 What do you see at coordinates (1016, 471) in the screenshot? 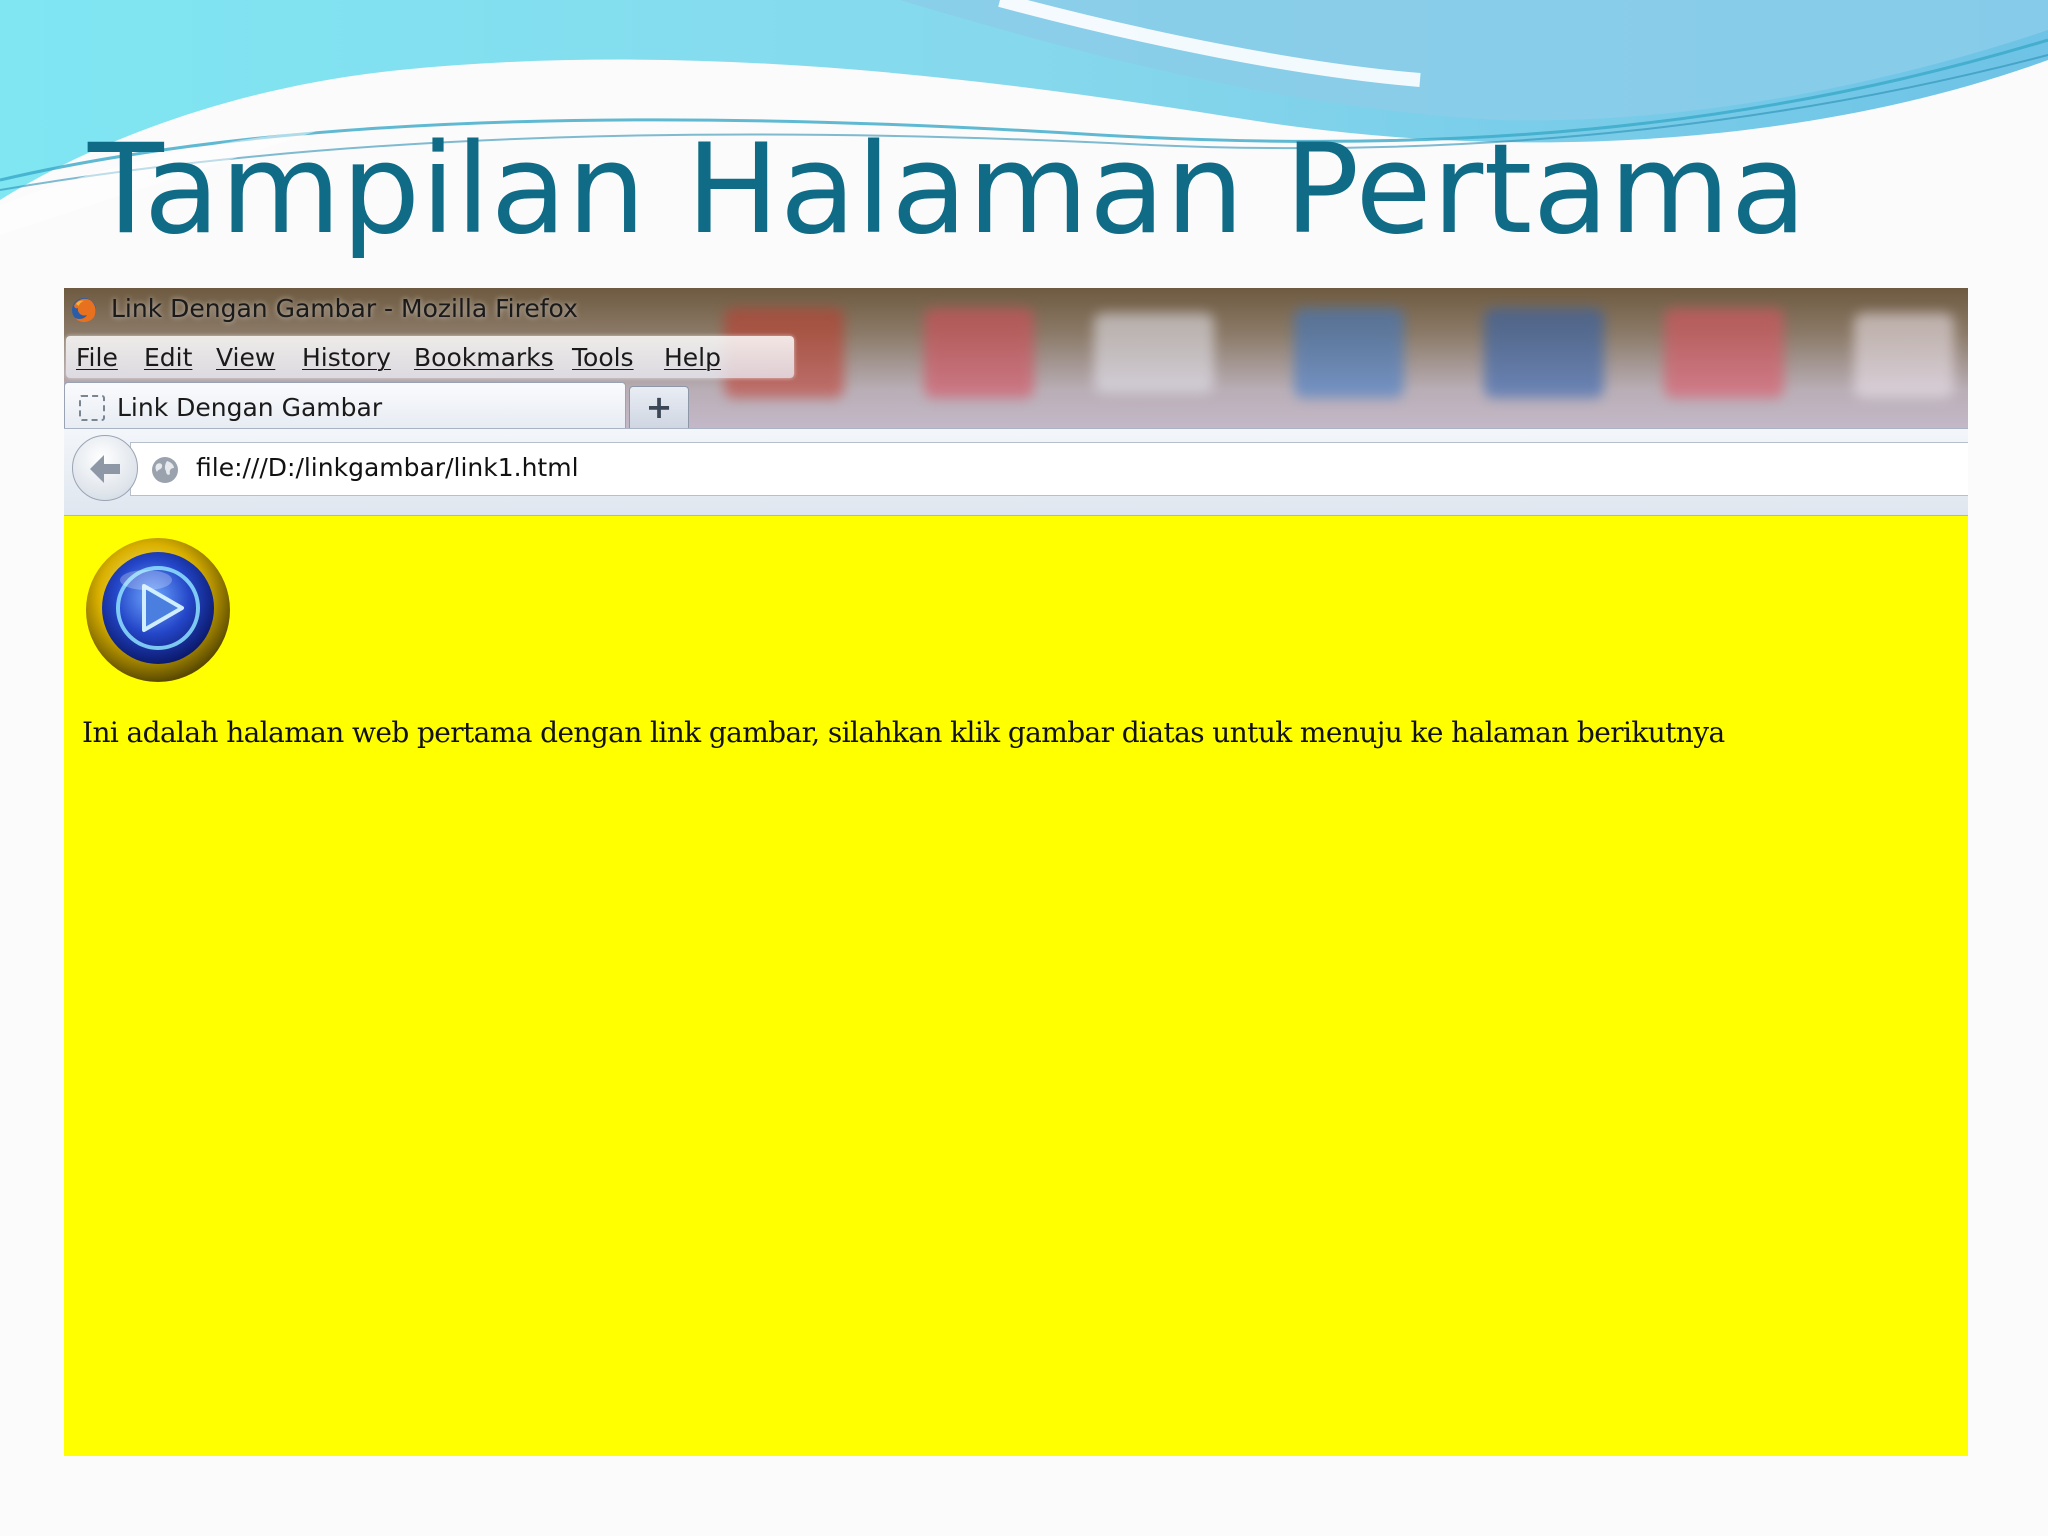
I see `navigation-bar: file:///D:/linkgambar/link1.html` at bounding box center [1016, 471].